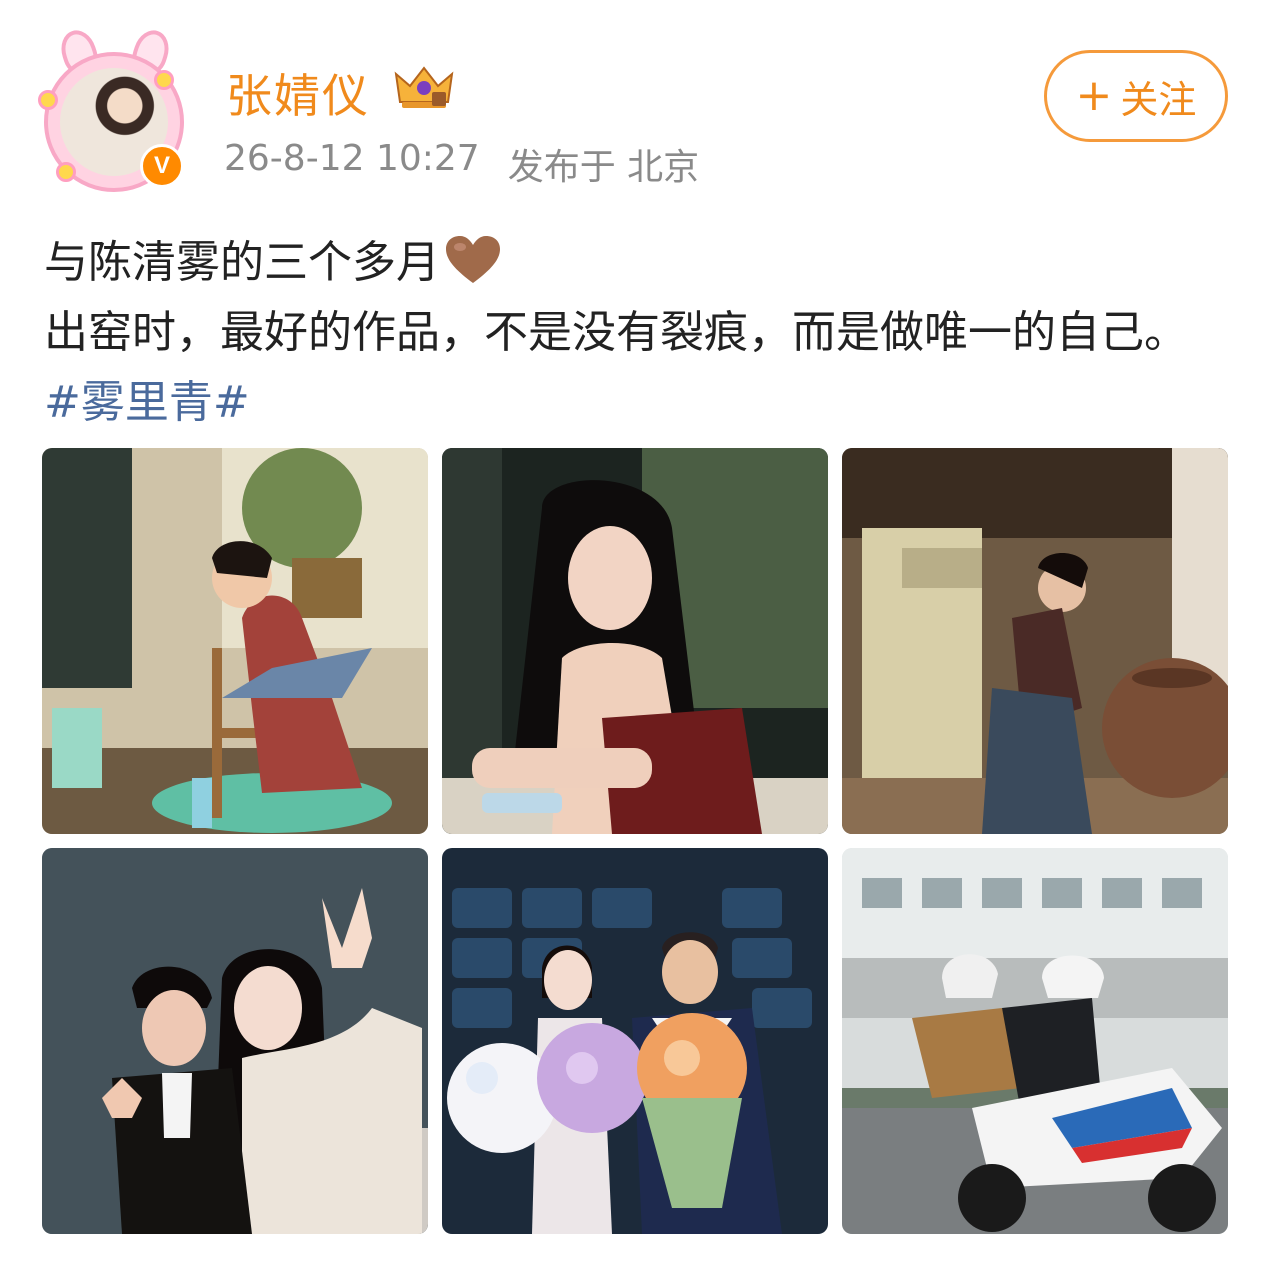 This screenshot has height=1265, width=1272. I want to click on follow-button: + 关注, so click(1136, 96).